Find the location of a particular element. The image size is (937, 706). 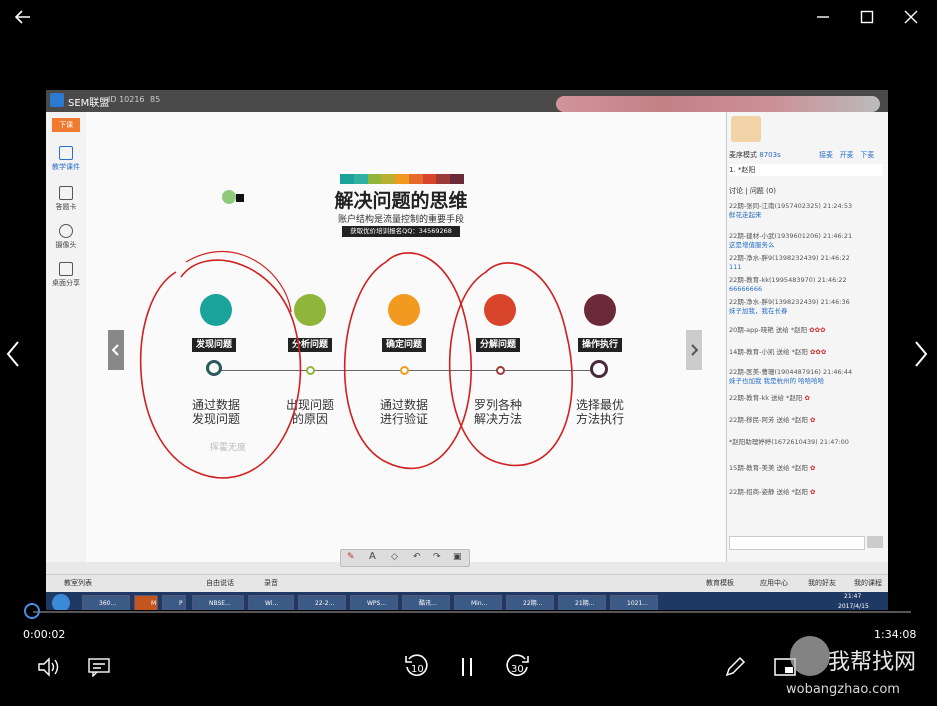

send-button is located at coordinates (875, 542).